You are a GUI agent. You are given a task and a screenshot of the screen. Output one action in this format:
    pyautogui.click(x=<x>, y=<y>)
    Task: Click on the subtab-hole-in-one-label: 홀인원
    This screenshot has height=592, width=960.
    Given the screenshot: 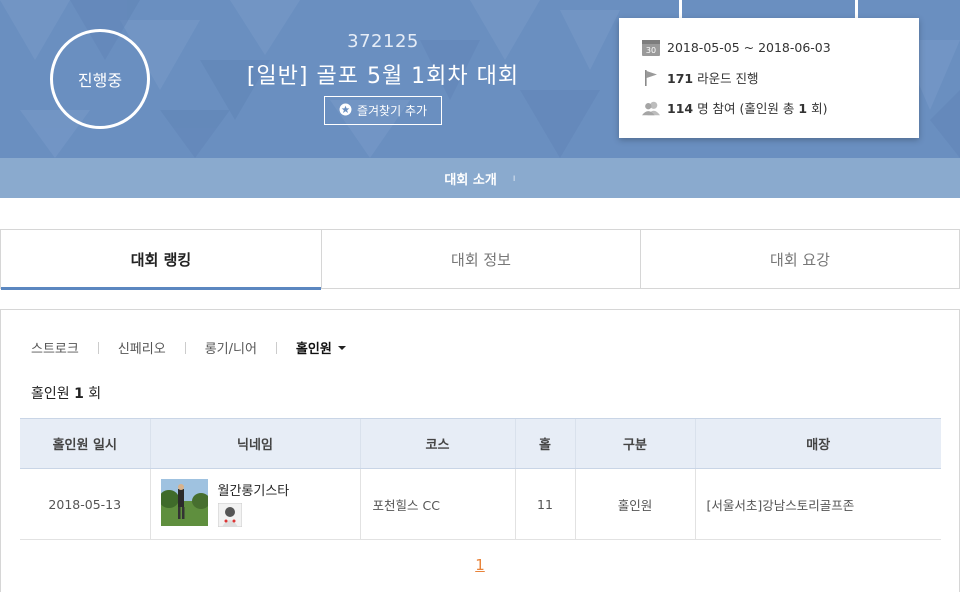 What is the action you would take?
    pyautogui.click(x=313, y=349)
    